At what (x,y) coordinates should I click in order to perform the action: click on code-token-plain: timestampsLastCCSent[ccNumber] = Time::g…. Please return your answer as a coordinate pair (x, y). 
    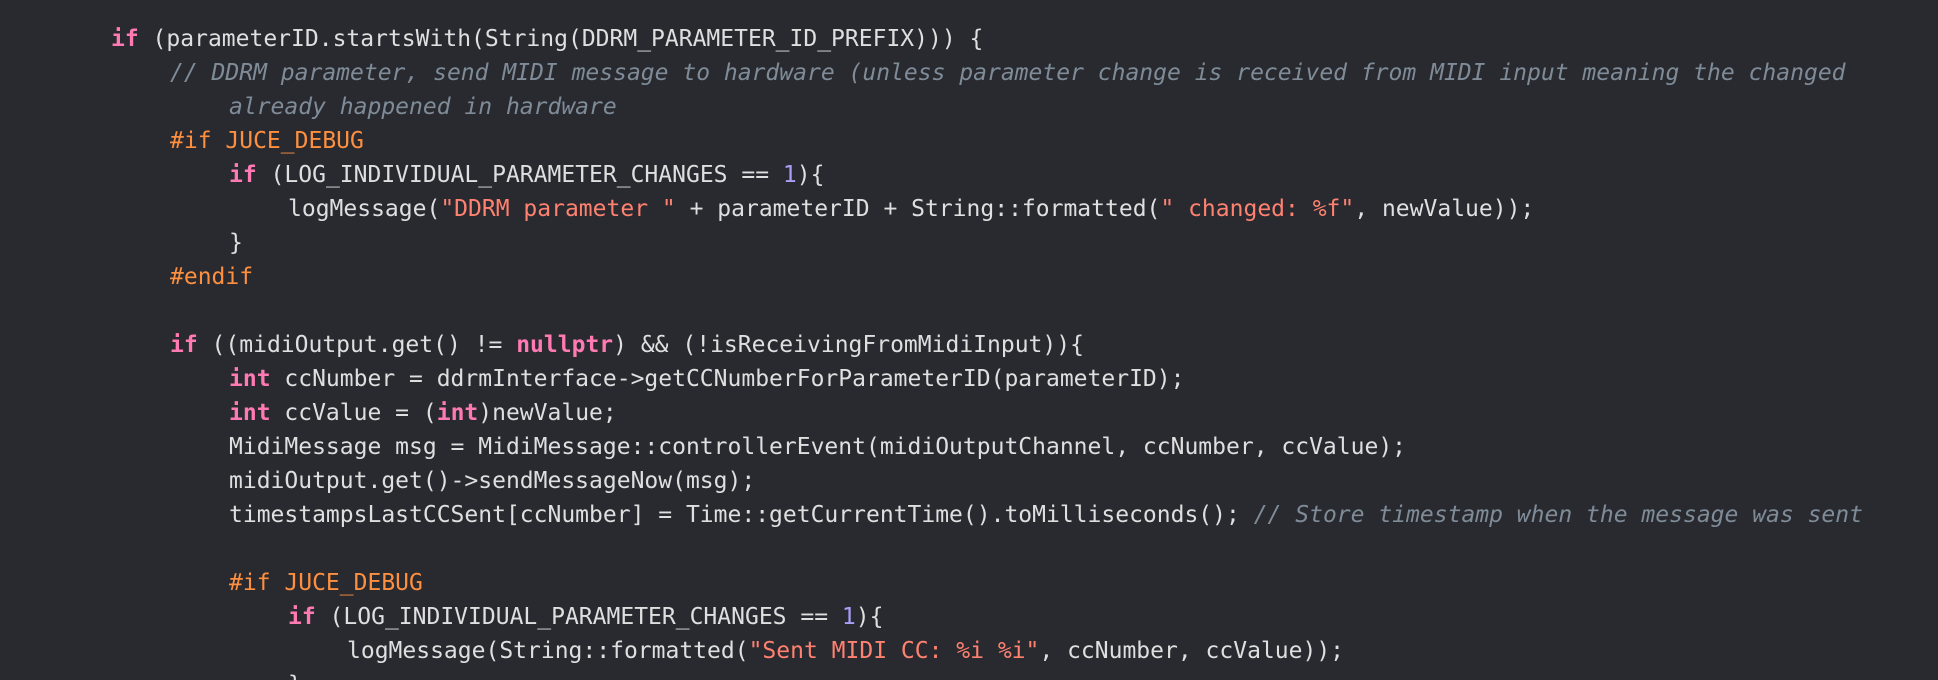
    Looking at the image, I should click on (741, 515).